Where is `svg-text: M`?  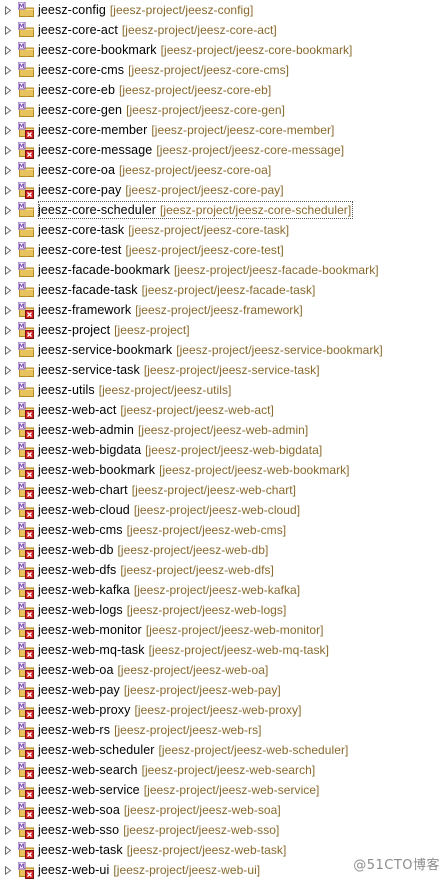 svg-text: M is located at coordinates (22, 646).